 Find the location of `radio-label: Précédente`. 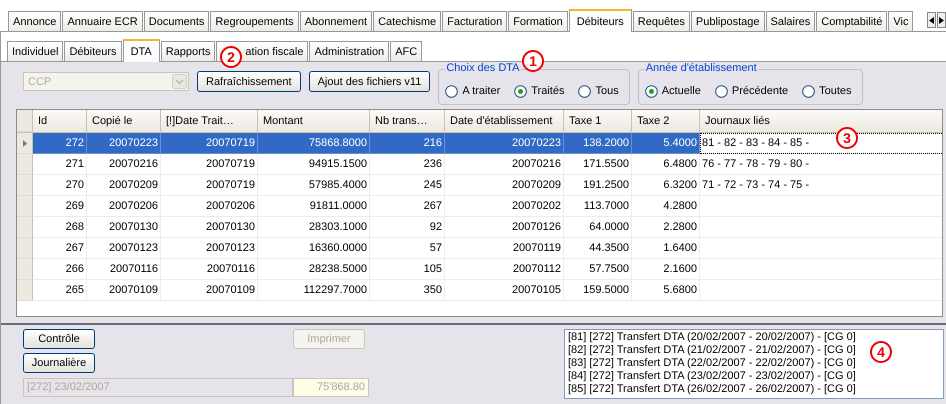

radio-label: Précédente is located at coordinates (760, 91).